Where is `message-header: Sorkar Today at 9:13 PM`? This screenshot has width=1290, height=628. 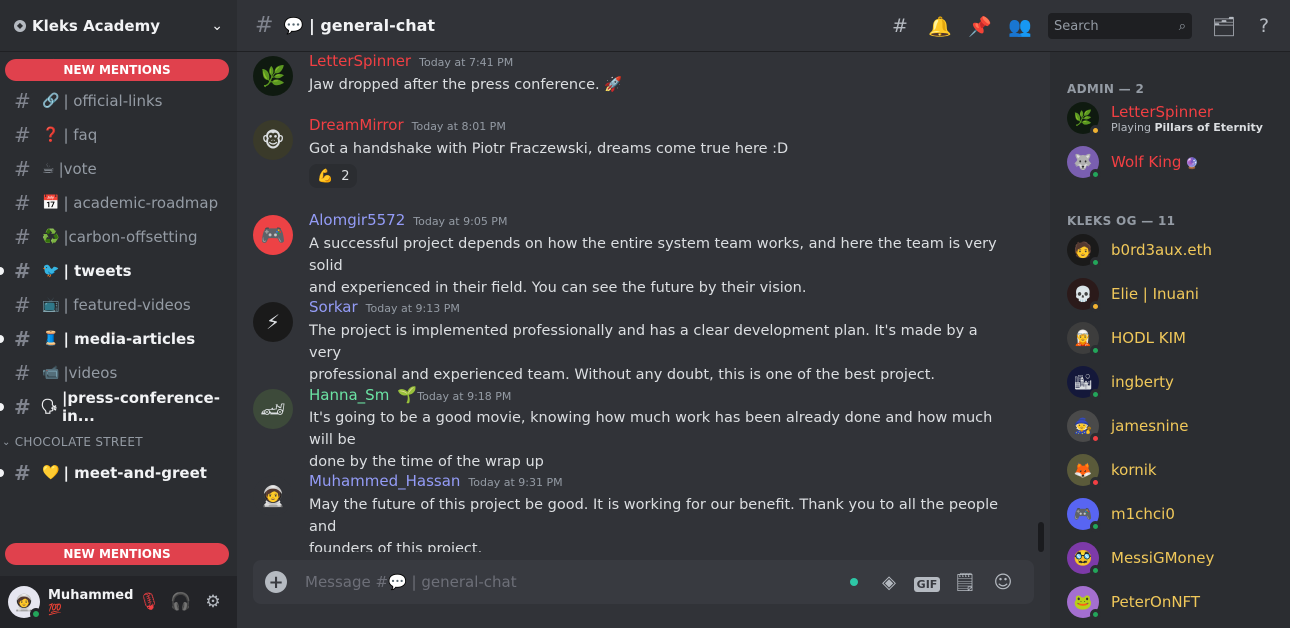 message-header: Sorkar Today at 9:13 PM is located at coordinates (655, 309).